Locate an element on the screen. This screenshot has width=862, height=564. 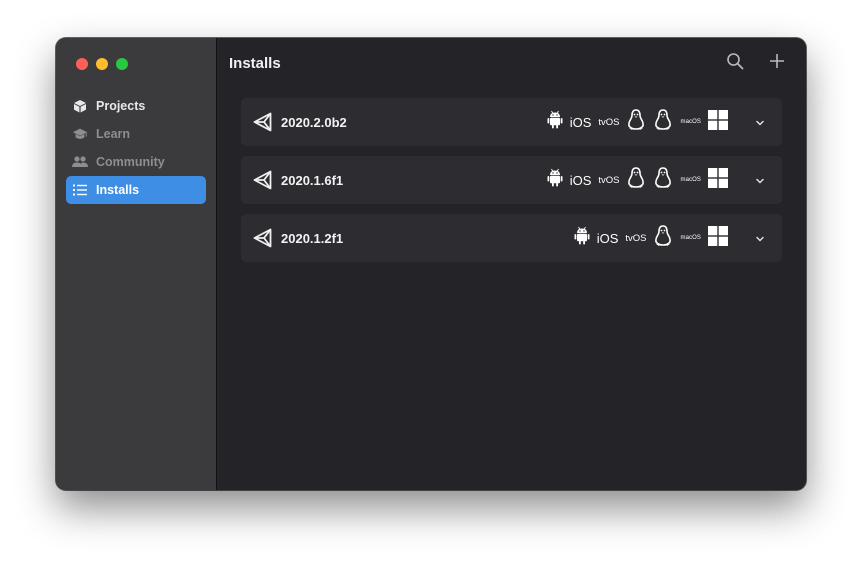
install-row: 2020.1.2f1 iOS tvOS macOS is located at coordinates (511, 238).